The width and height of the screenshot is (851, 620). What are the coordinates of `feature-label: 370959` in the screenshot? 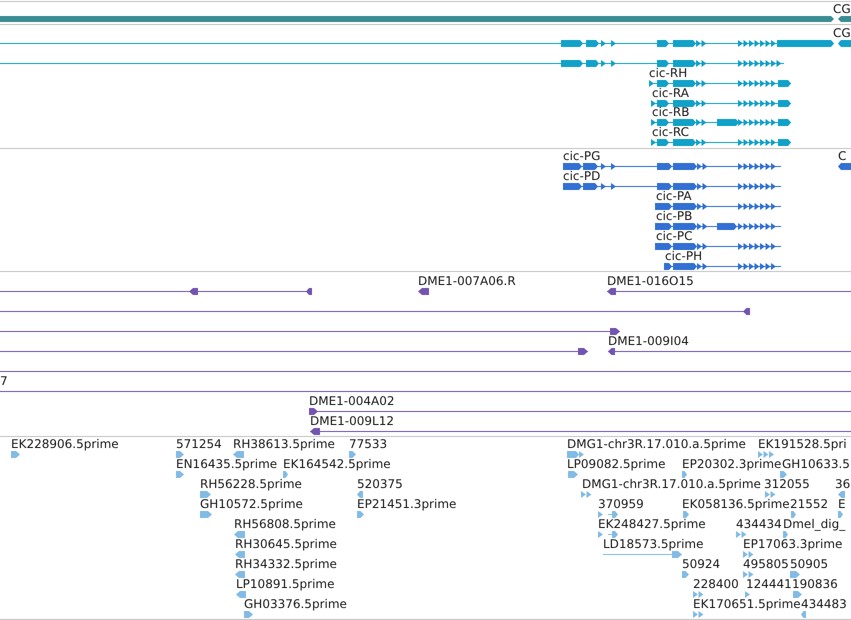 It's located at (621, 504).